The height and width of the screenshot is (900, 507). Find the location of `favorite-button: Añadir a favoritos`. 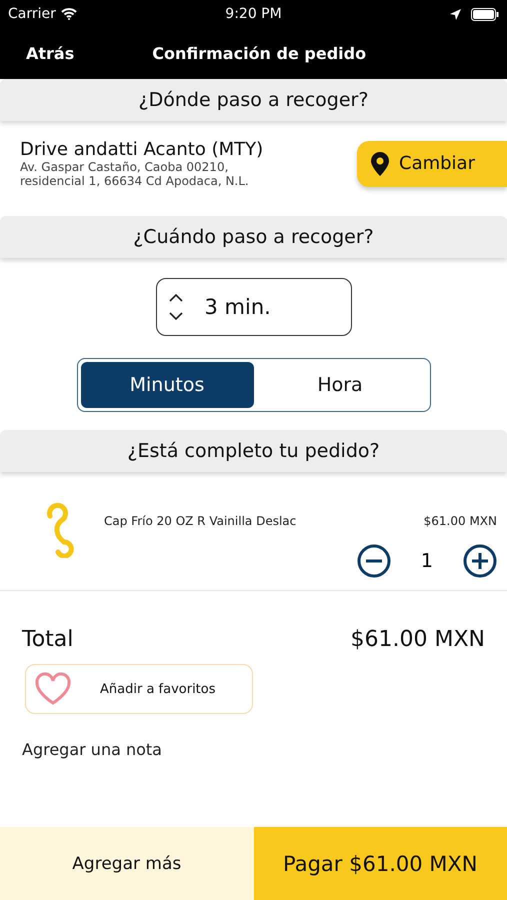

favorite-button: Añadir a favoritos is located at coordinates (139, 689).